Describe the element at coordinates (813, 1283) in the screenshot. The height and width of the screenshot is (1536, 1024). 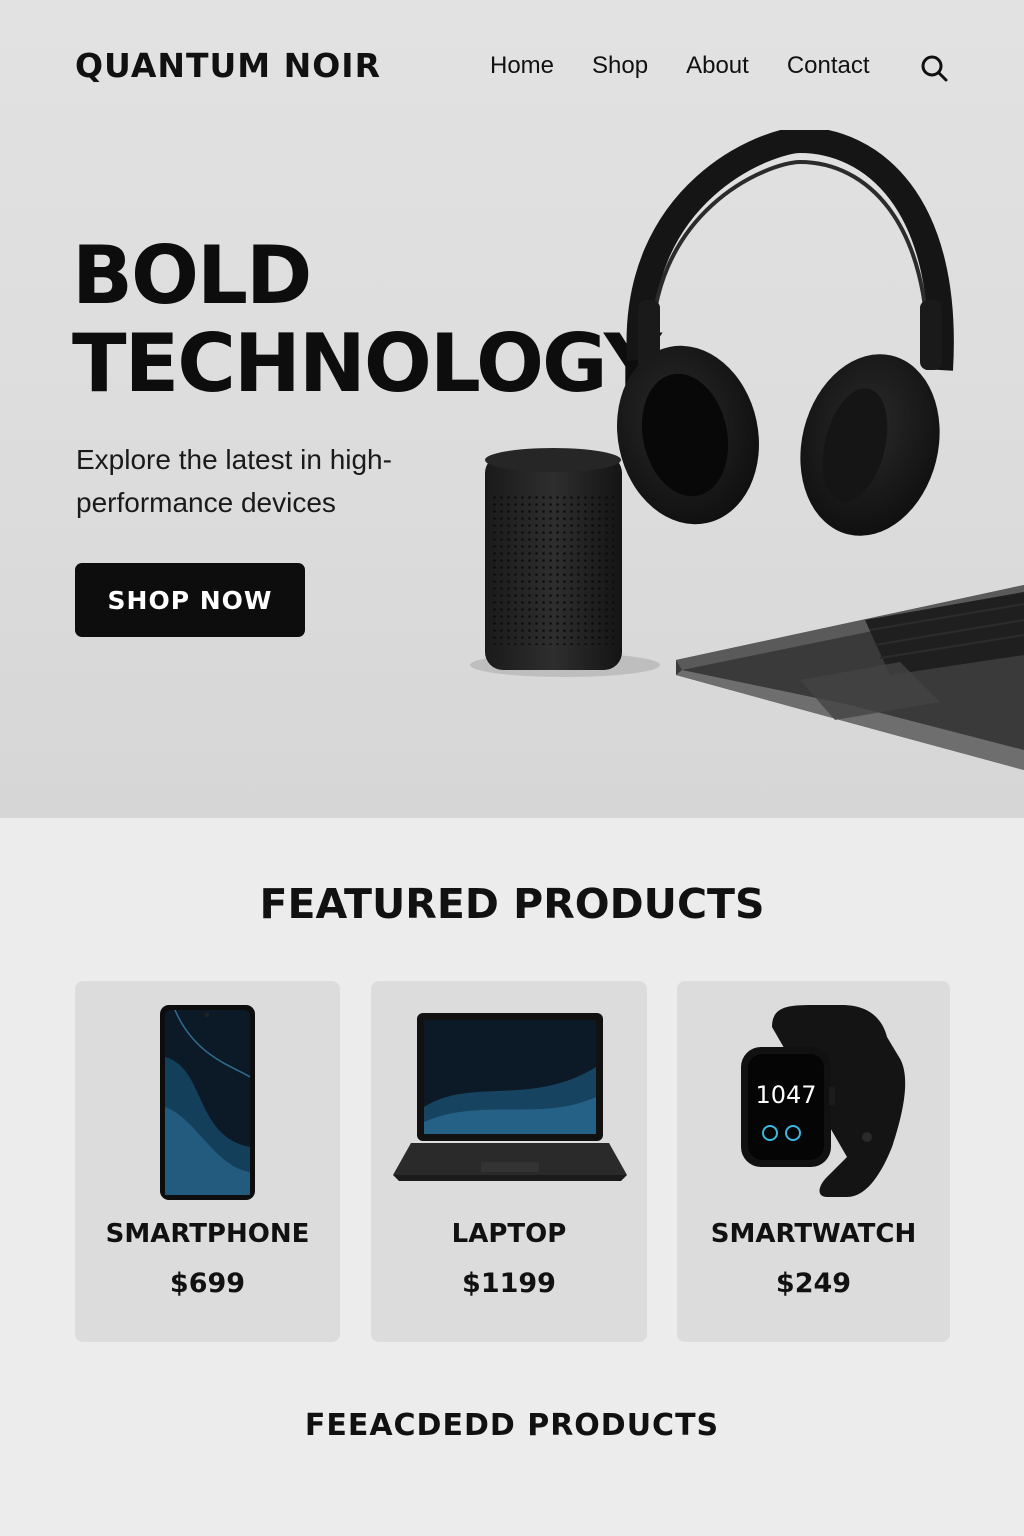
I see `product-price: $249` at that location.